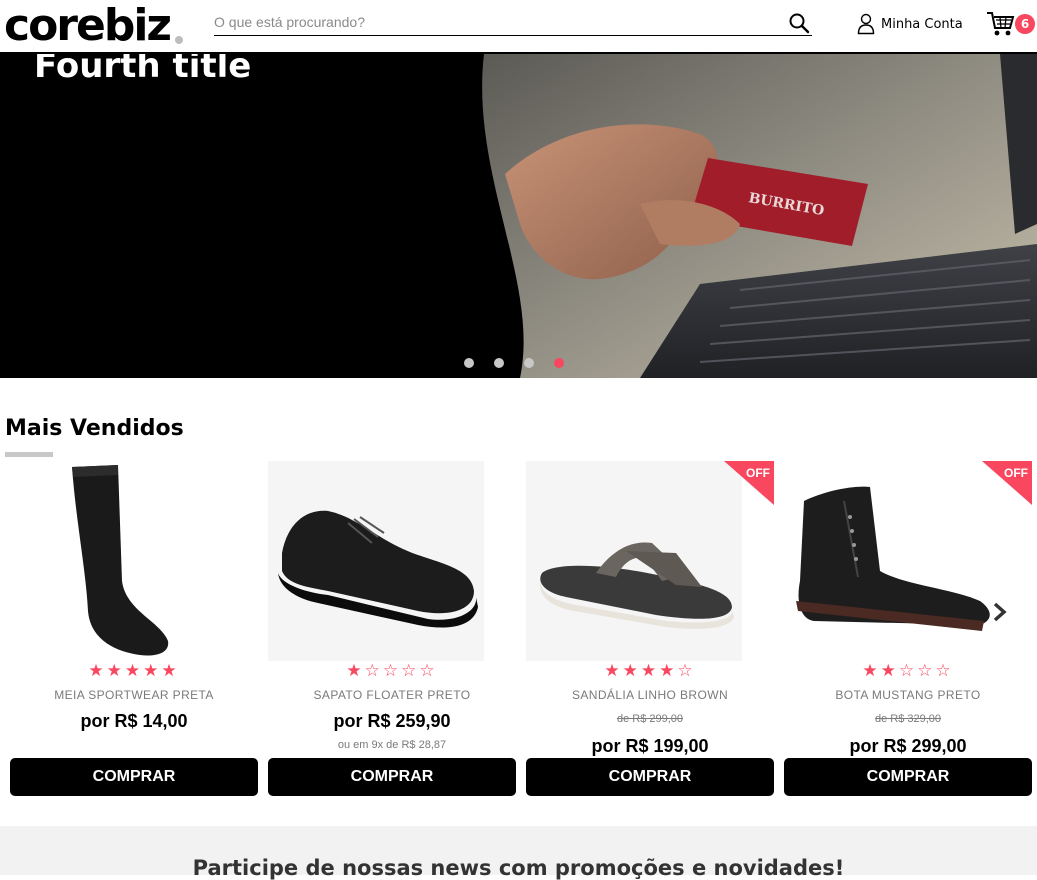 The image size is (1037, 880). What do you see at coordinates (1025, 24) in the screenshot?
I see `cart-count-badge: 6` at bounding box center [1025, 24].